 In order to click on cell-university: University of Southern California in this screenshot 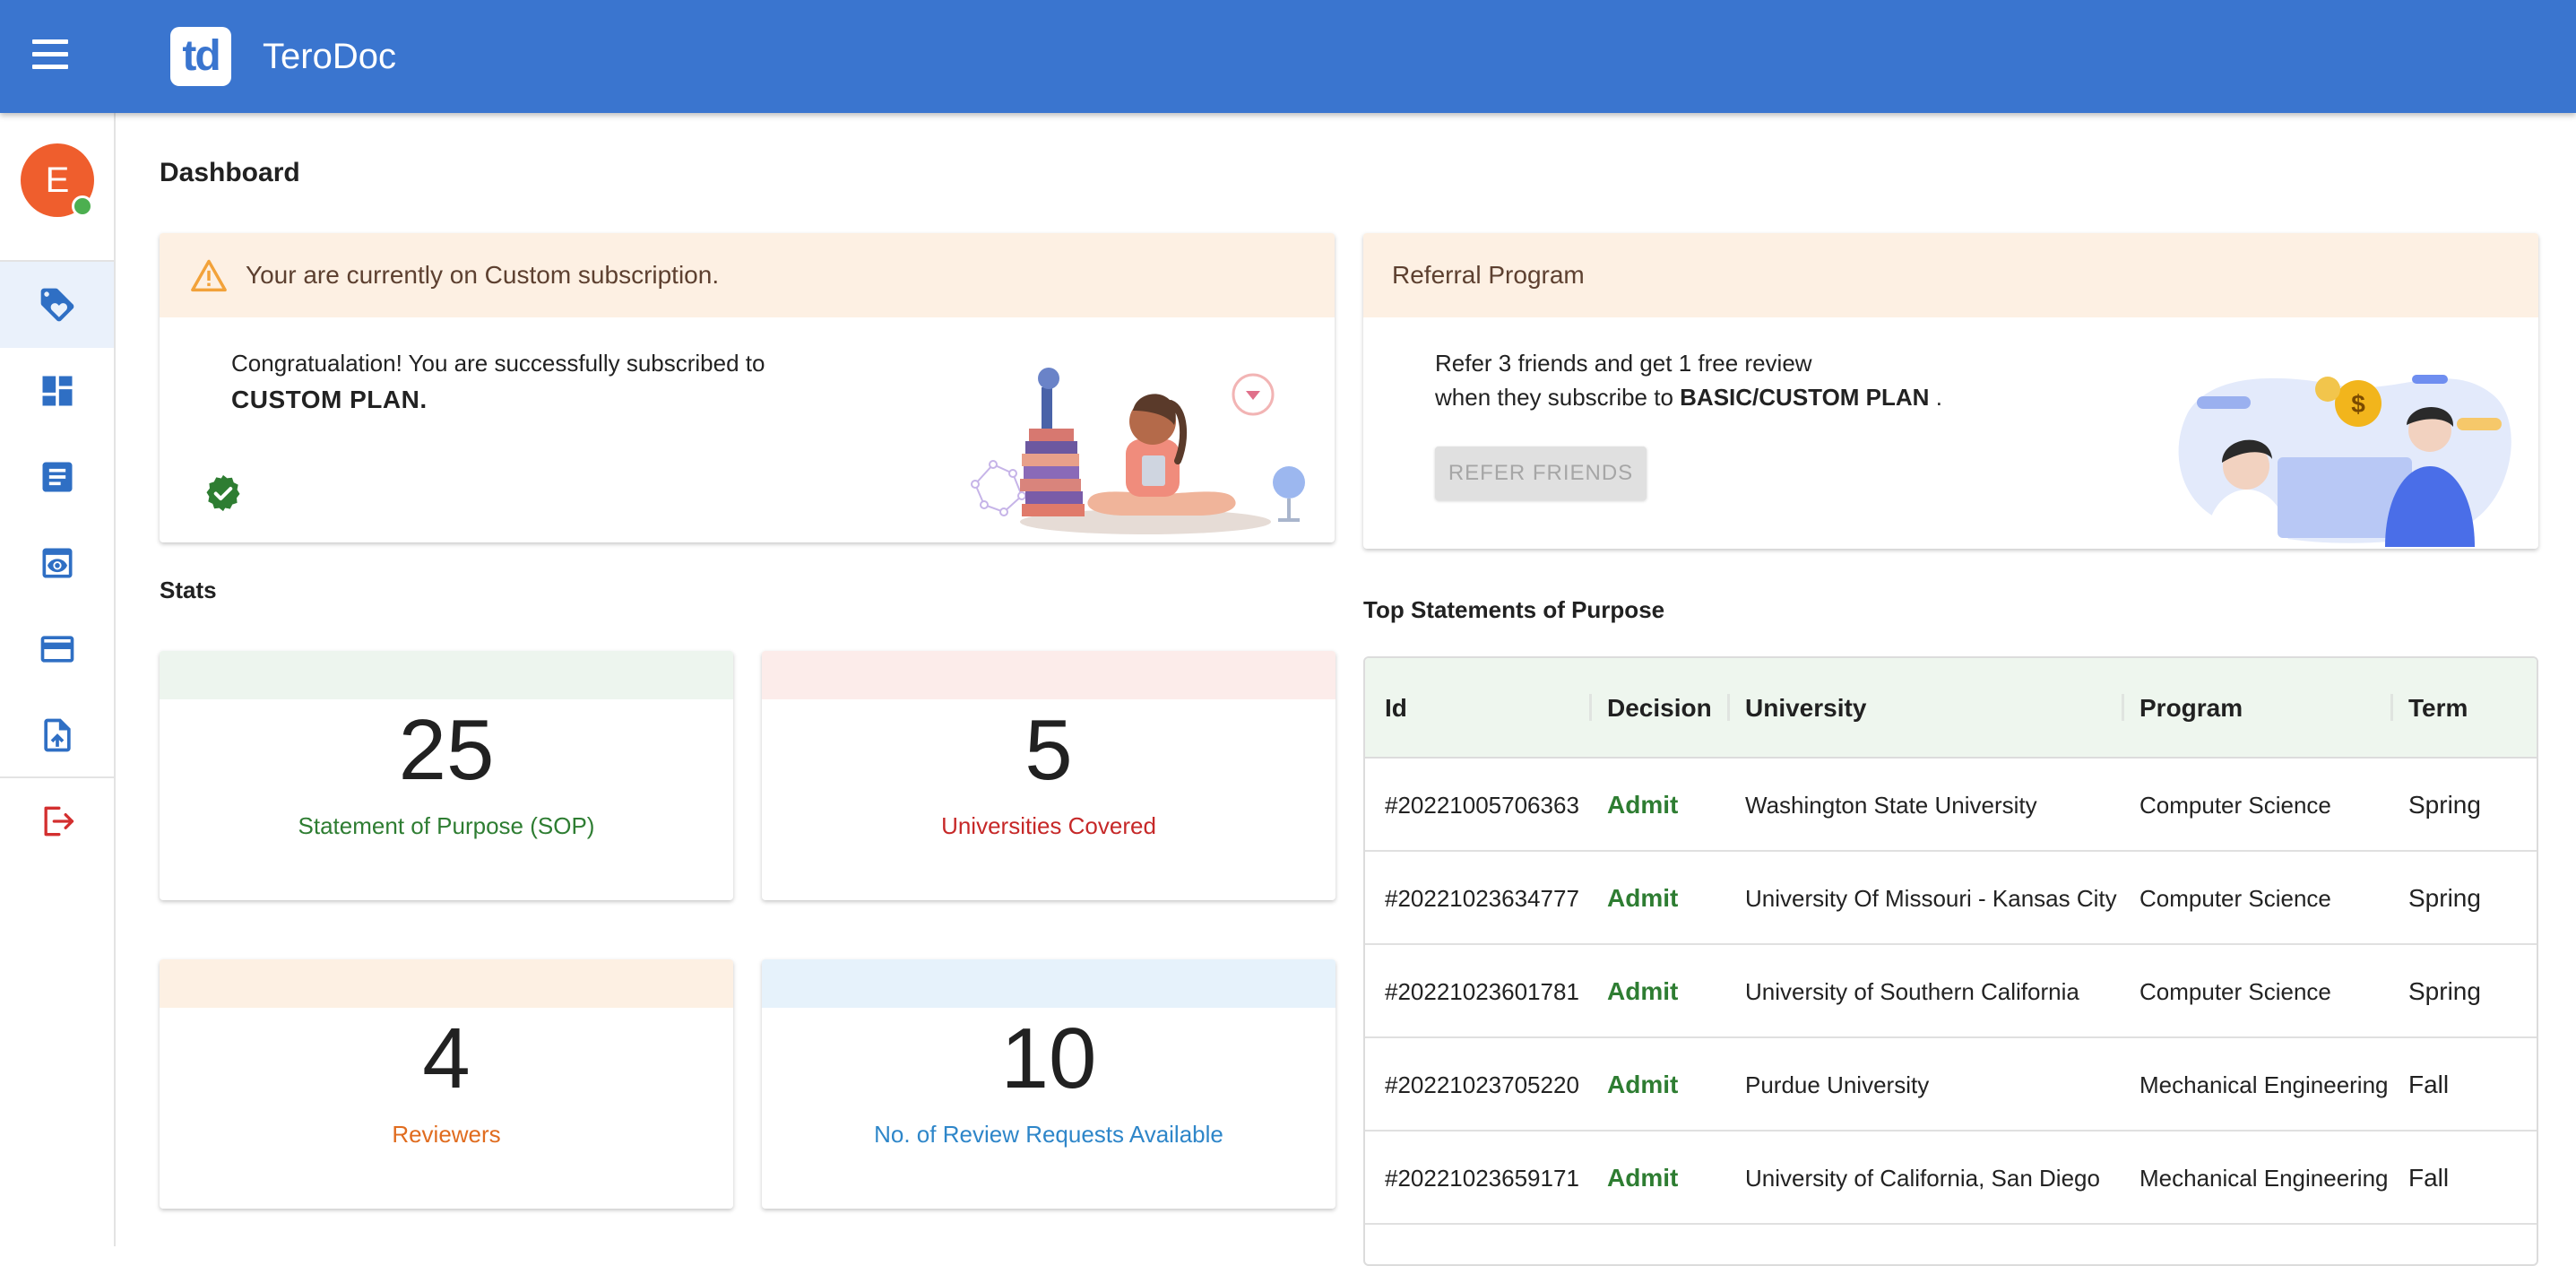, I will do `click(1912, 991)`.